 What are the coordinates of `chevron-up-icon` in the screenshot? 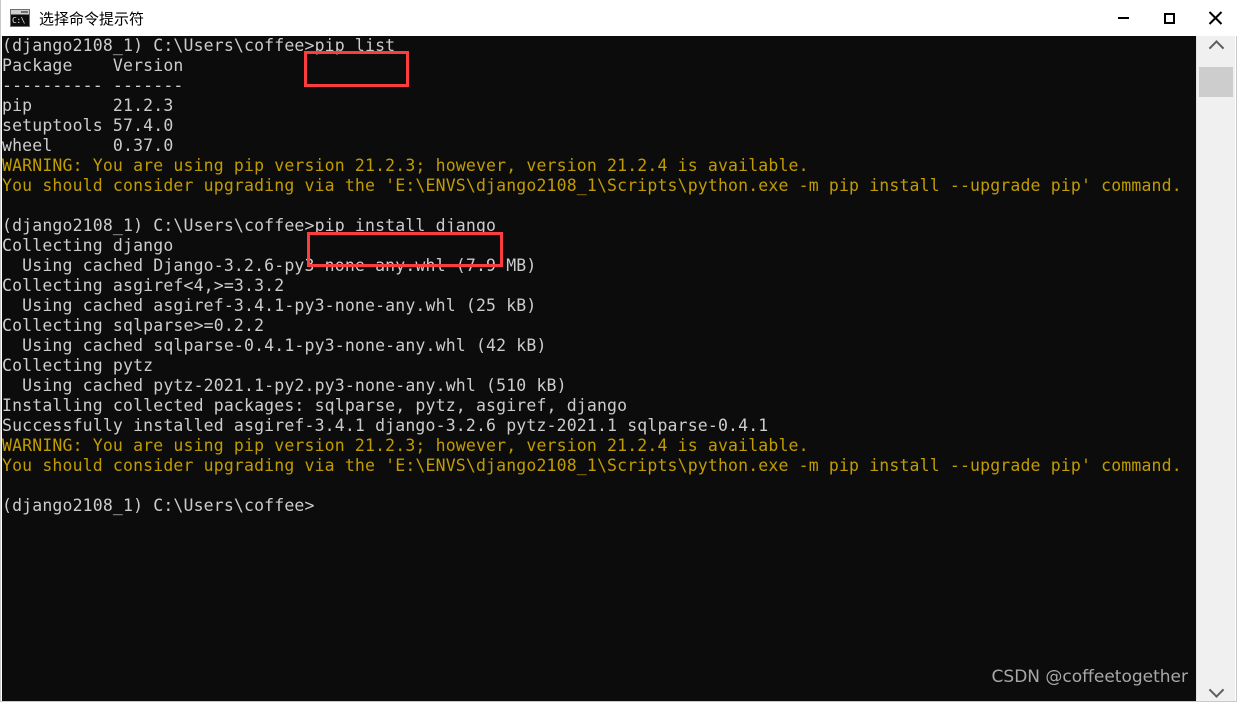 It's located at (1216, 47).